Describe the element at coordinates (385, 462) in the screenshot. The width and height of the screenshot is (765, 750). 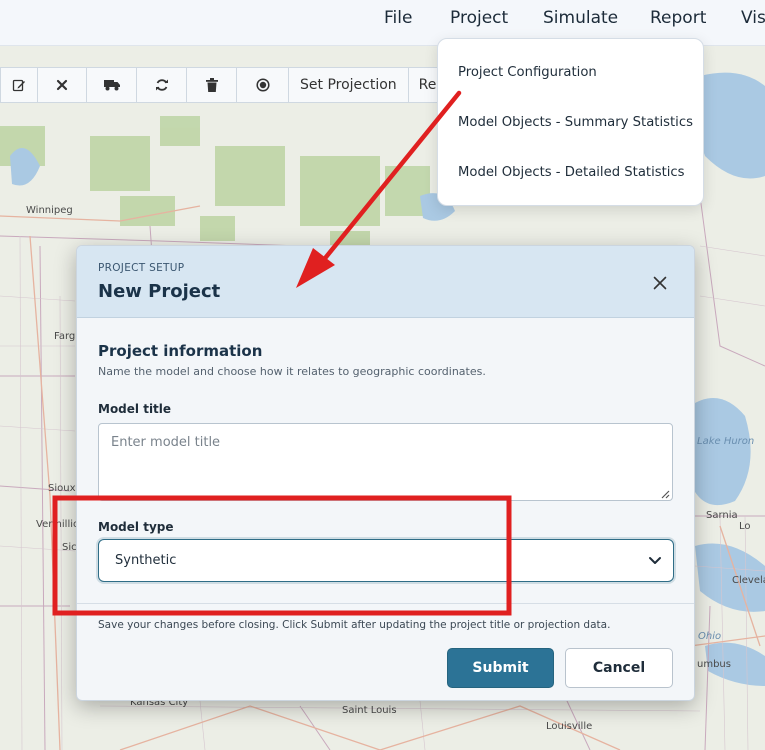
I see `model-title-input` at that location.